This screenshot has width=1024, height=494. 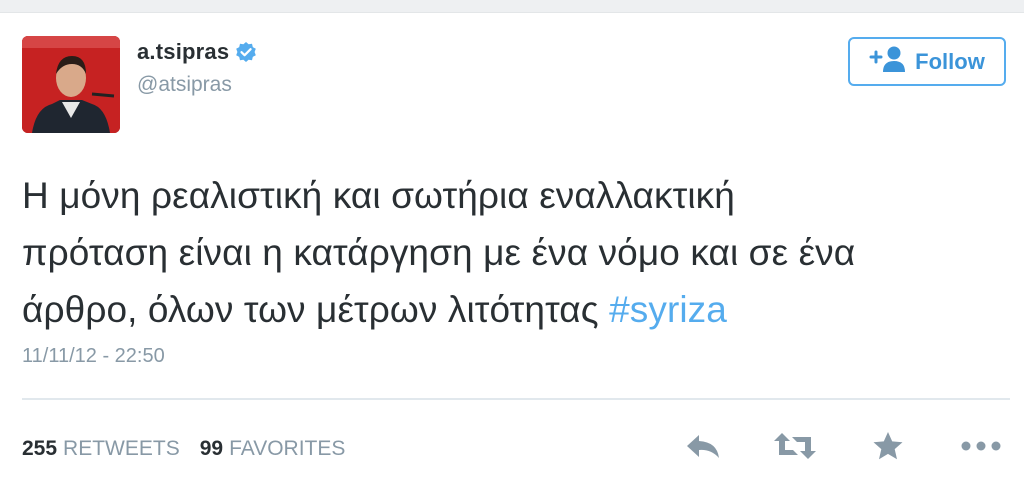 I want to click on tweet-text-line: άρθρο, όλων των μέτρων λιτότητας #syriza, so click(x=517, y=309).